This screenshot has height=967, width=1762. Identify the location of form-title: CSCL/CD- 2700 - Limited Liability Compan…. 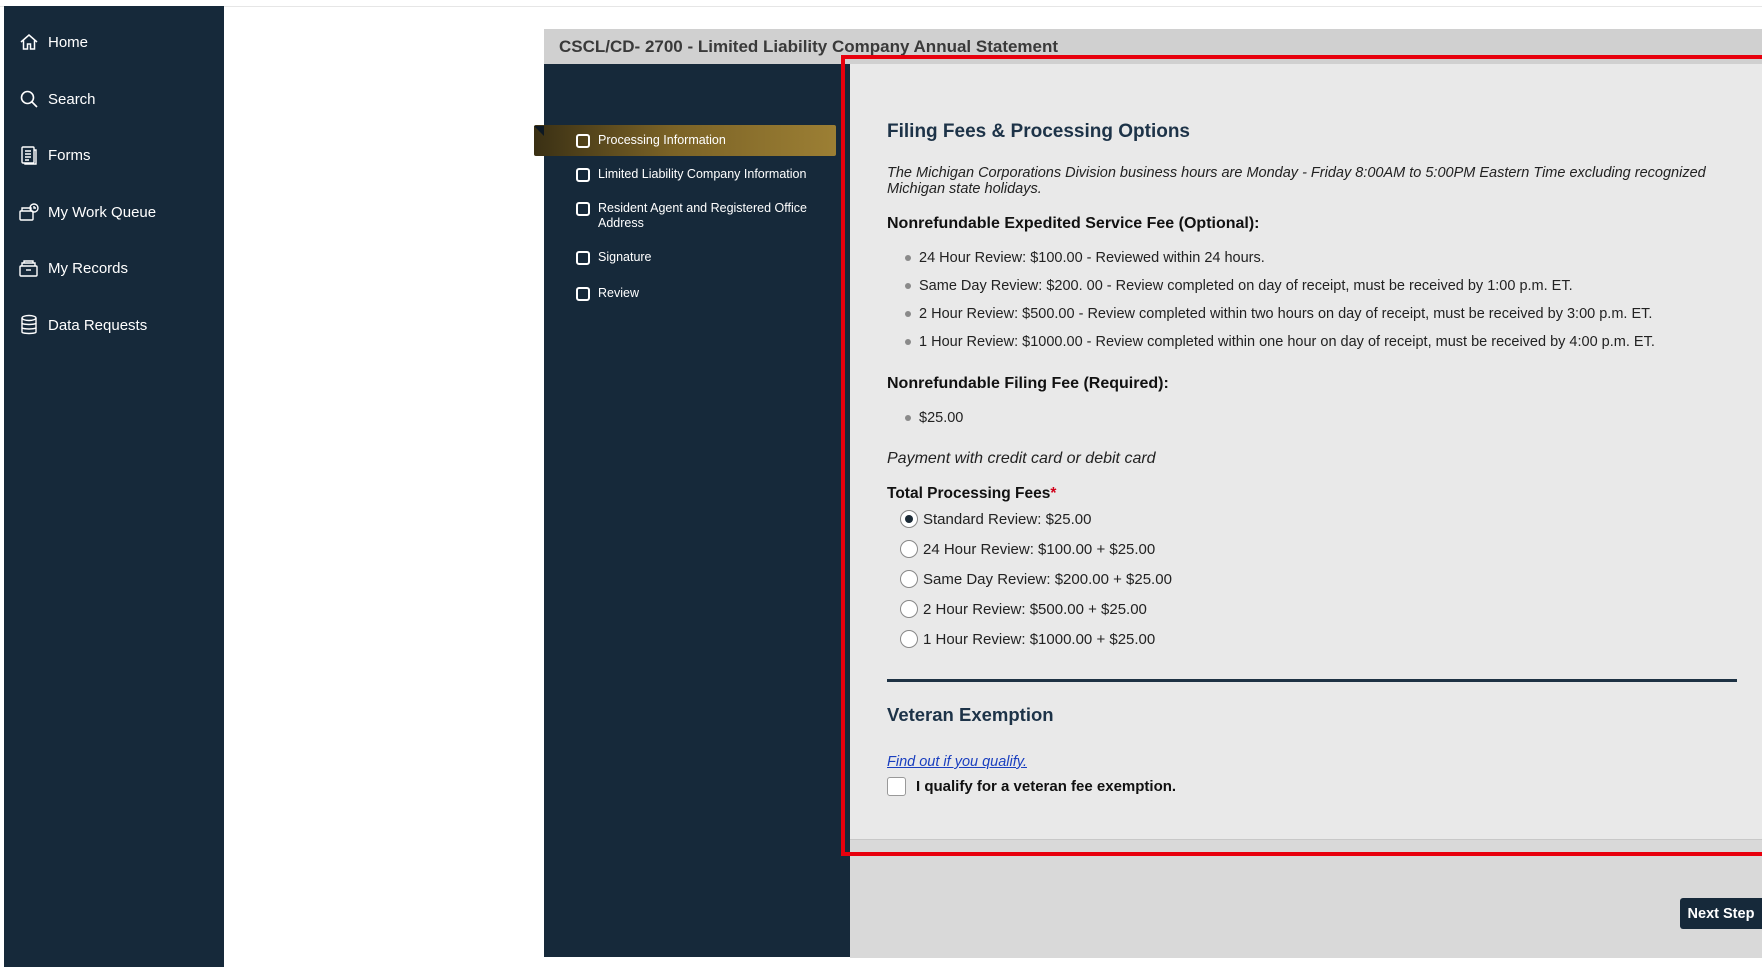
(809, 46).